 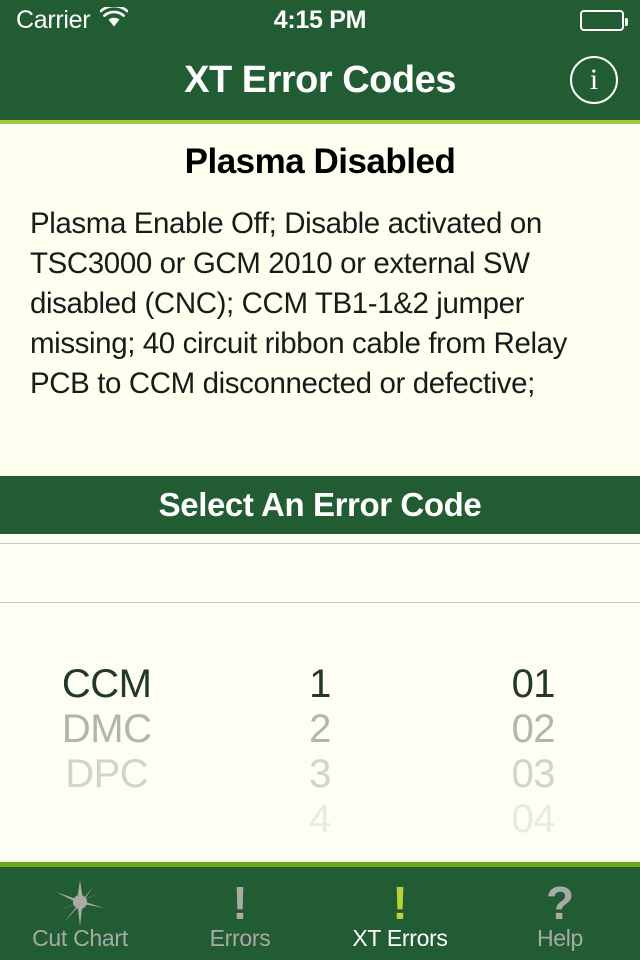 I want to click on picker-item: 04, so click(x=533, y=819).